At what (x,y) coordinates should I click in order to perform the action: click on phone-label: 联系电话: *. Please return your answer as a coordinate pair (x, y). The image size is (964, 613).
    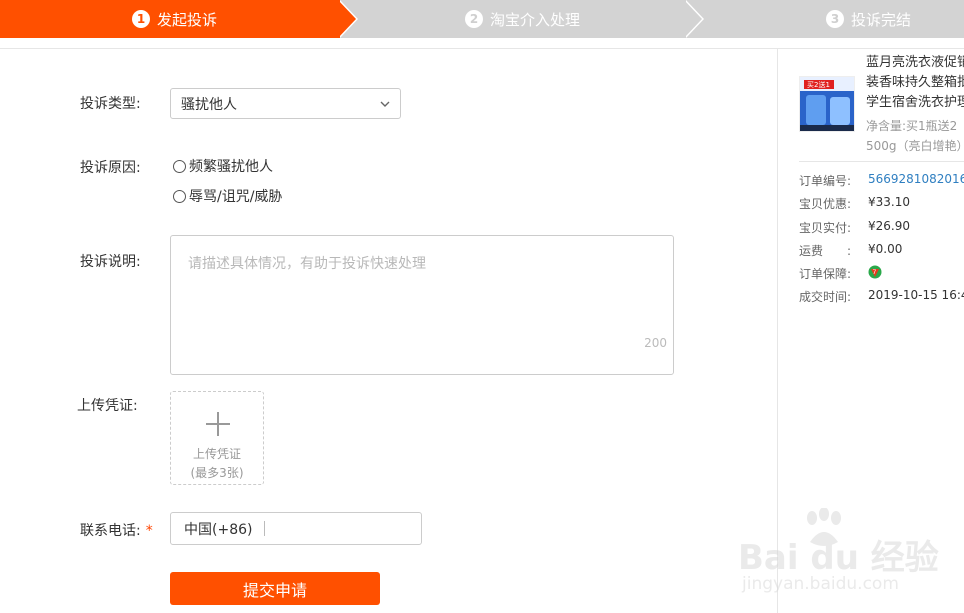
    Looking at the image, I should click on (116, 530).